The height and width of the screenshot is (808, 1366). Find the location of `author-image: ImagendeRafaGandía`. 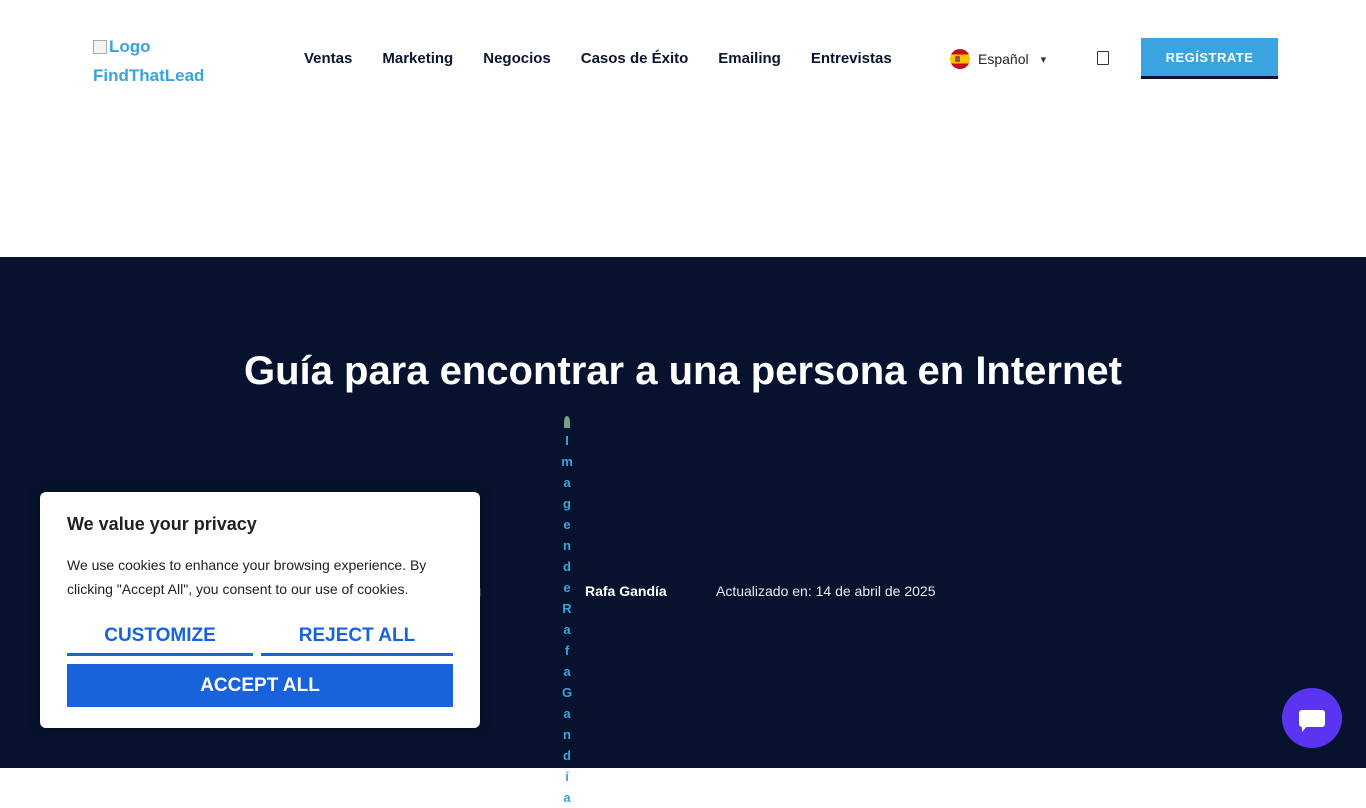

author-image: ImagendeRafaGandía is located at coordinates (567, 612).